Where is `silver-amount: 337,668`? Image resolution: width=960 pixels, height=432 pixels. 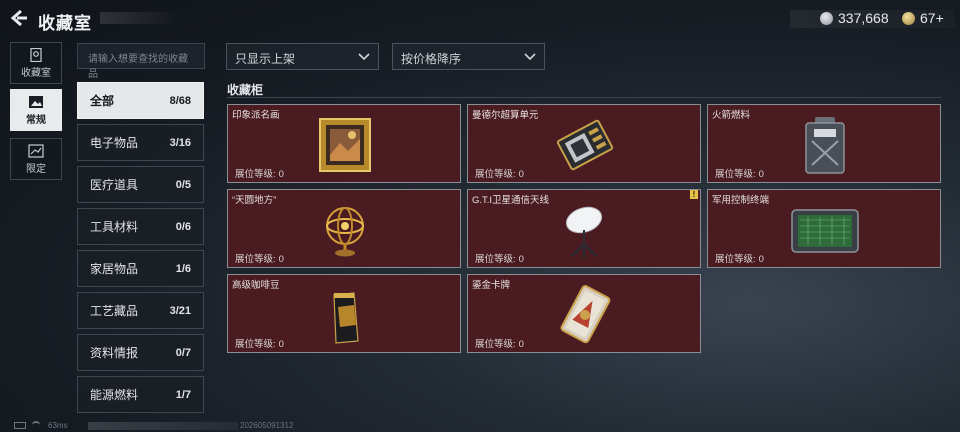
silver-amount: 337,668 is located at coordinates (863, 18).